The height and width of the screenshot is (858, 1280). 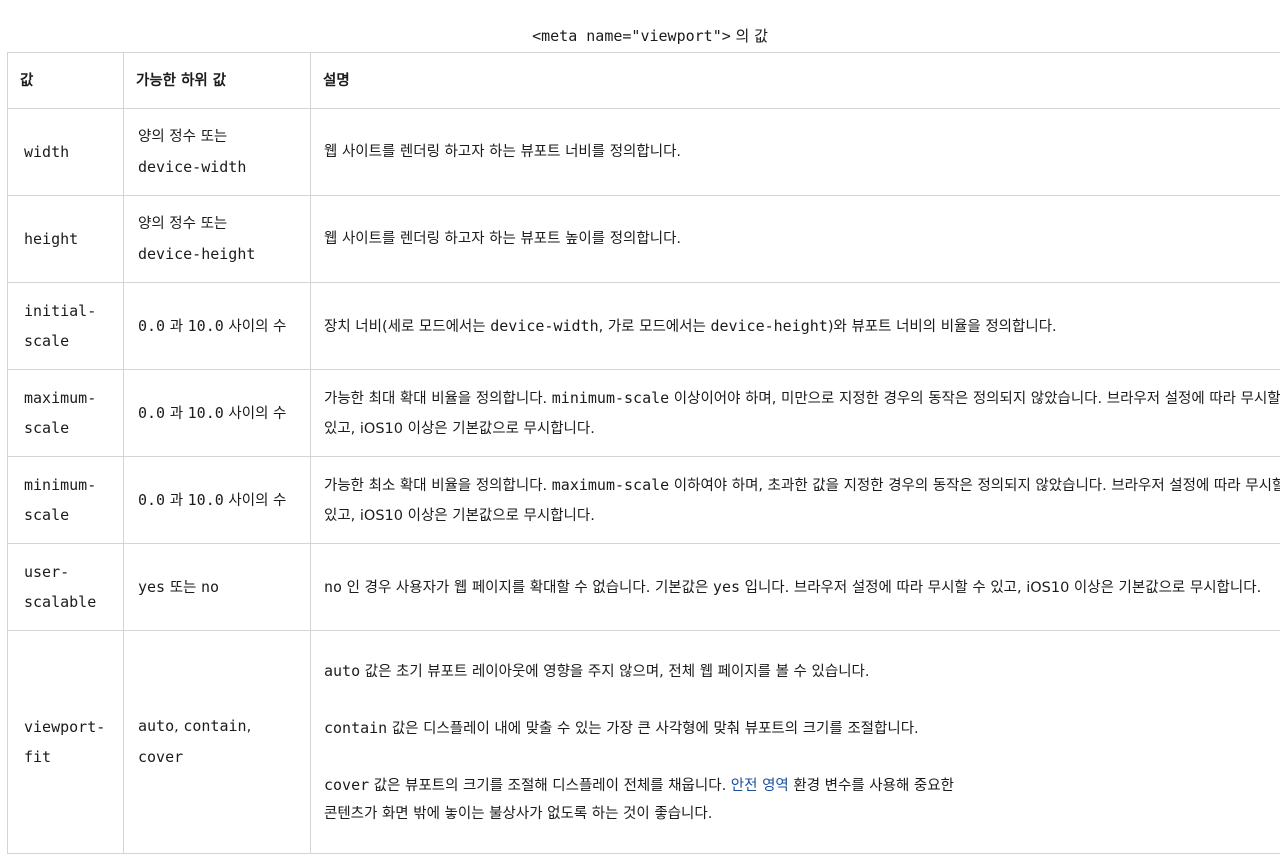 I want to click on desc-code: minimum-scale, so click(x=610, y=397).